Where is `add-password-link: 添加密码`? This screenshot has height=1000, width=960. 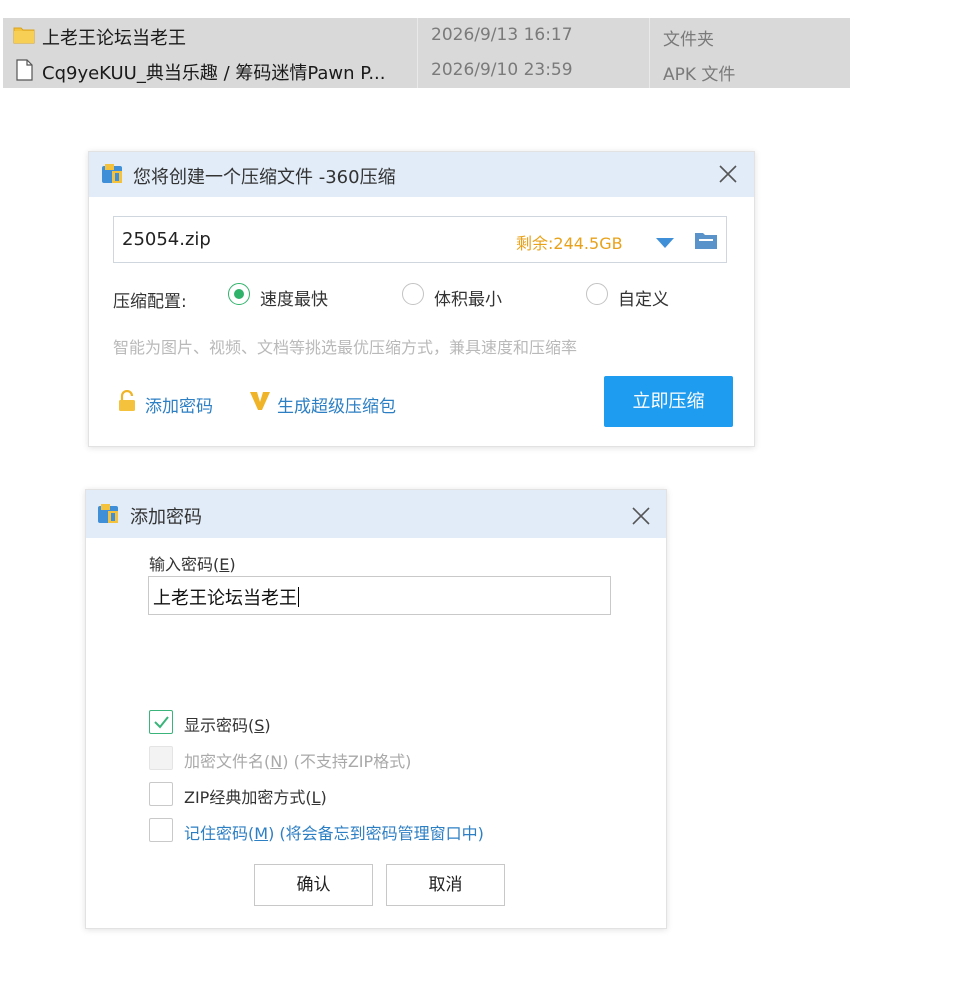 add-password-link: 添加密码 is located at coordinates (179, 404).